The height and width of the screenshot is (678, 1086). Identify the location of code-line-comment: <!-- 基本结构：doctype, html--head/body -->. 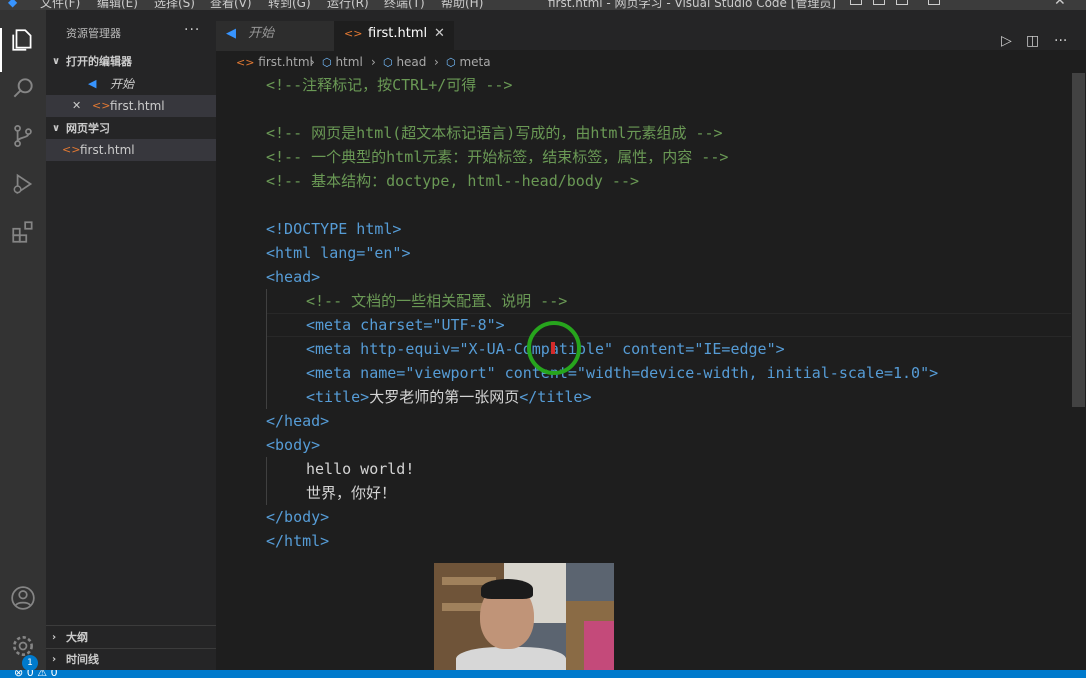
(453, 181).